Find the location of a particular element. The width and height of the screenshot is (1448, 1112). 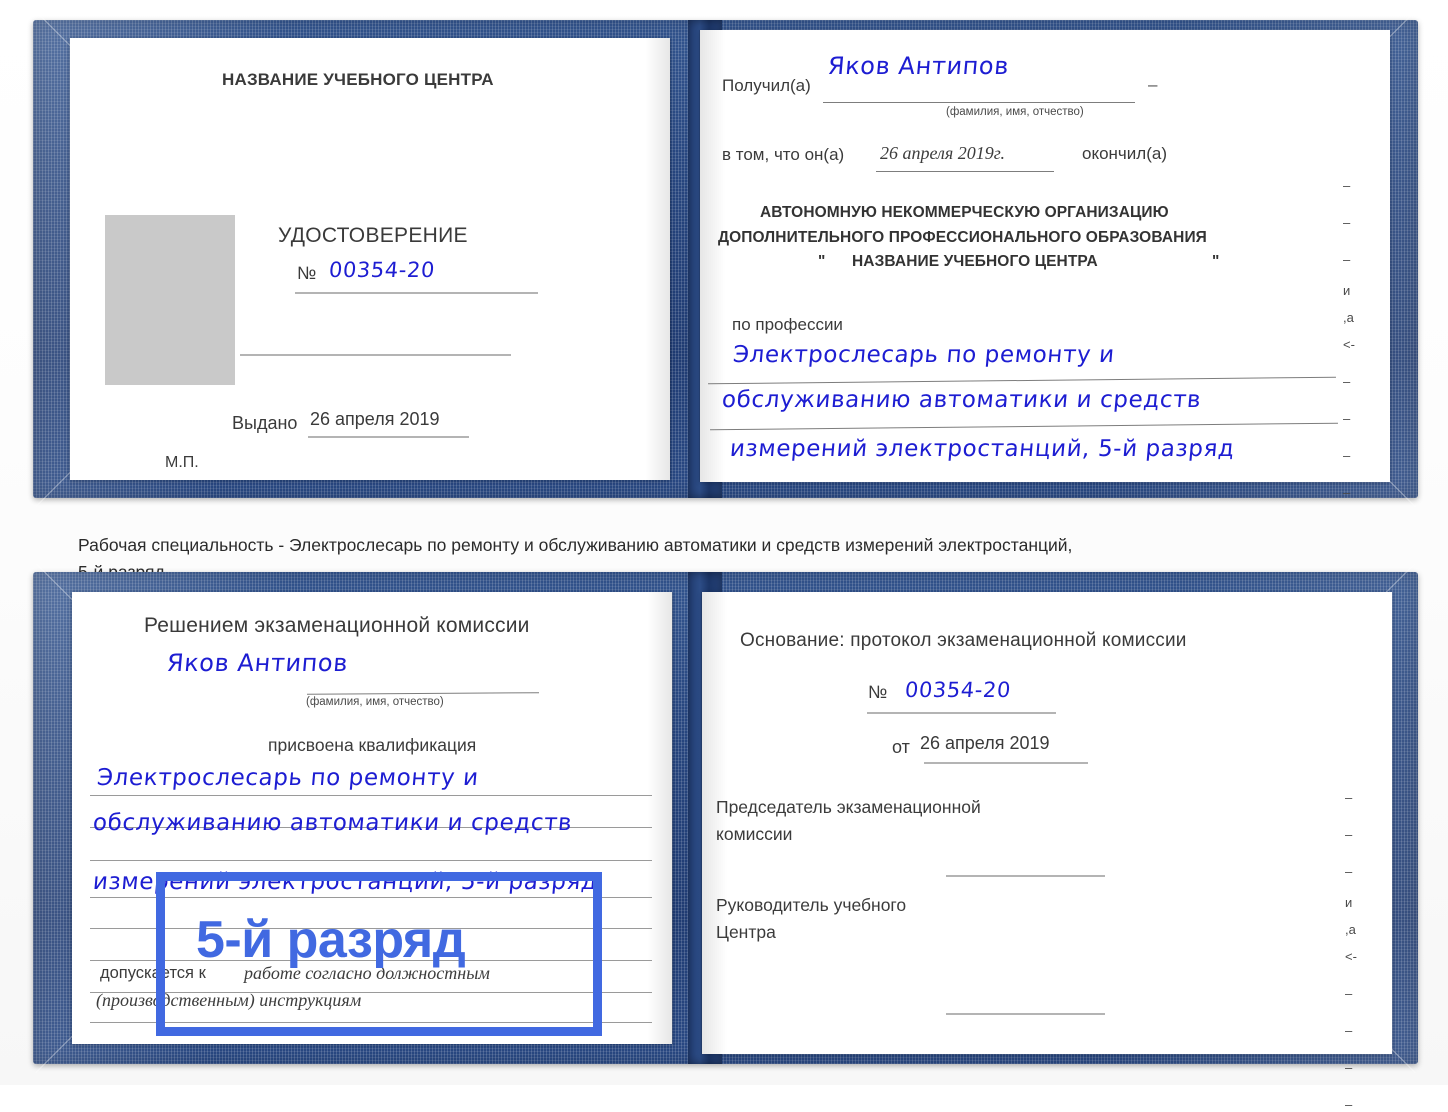

chairman-line-2: комиссии is located at coordinates (754, 834).